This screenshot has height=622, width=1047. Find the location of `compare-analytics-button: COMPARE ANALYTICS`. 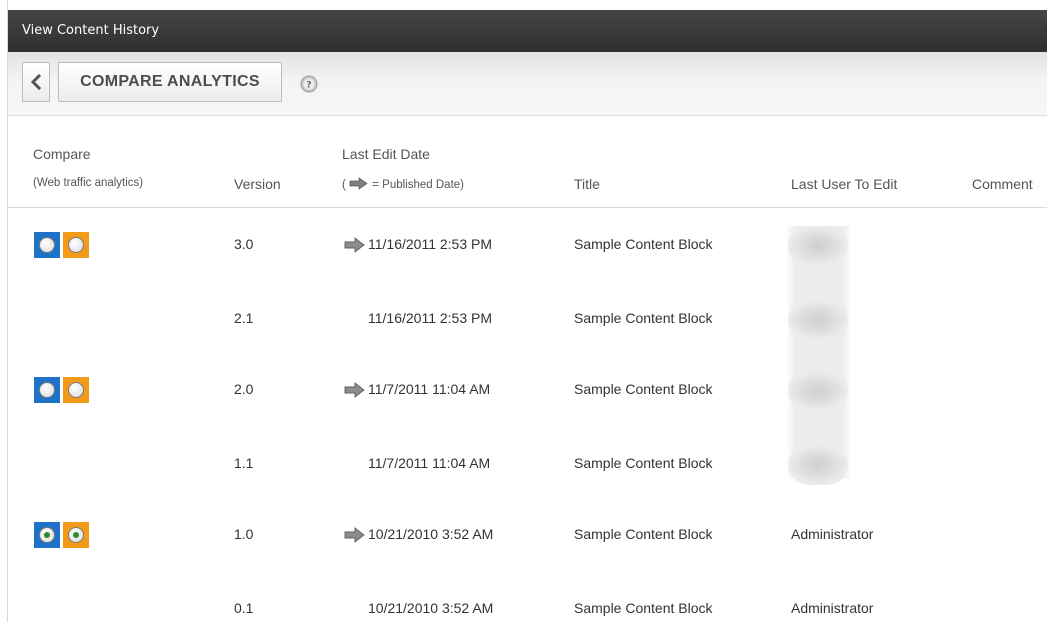

compare-analytics-button: COMPARE ANALYTICS is located at coordinates (170, 82).